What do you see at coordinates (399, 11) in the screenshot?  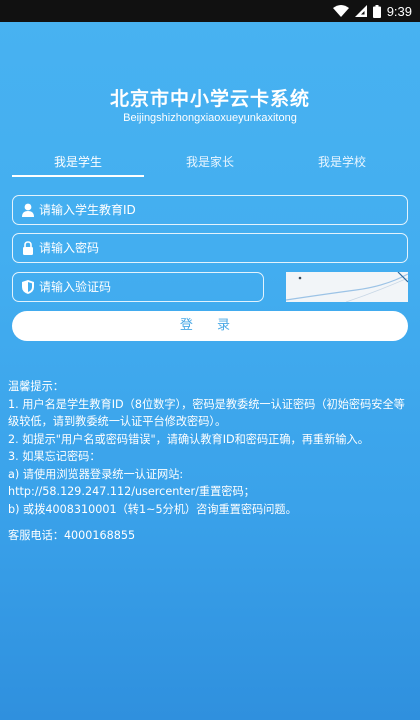 I see `status-time: 9:39` at bounding box center [399, 11].